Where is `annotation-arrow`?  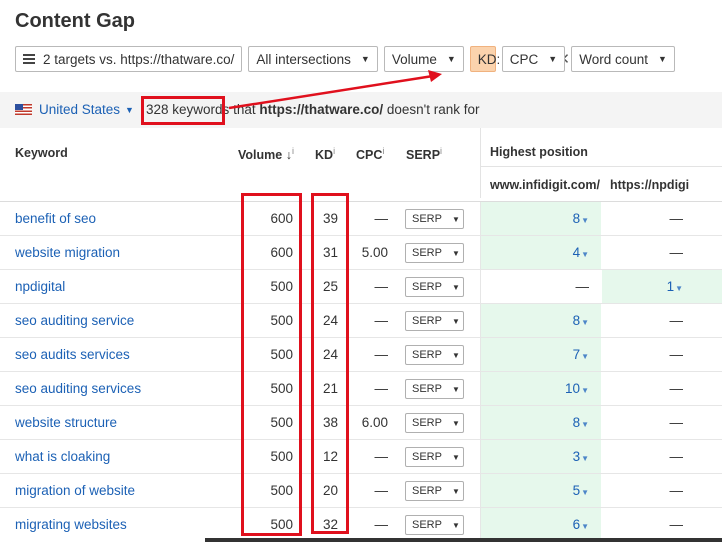
annotation-arrow is located at coordinates (335, 90).